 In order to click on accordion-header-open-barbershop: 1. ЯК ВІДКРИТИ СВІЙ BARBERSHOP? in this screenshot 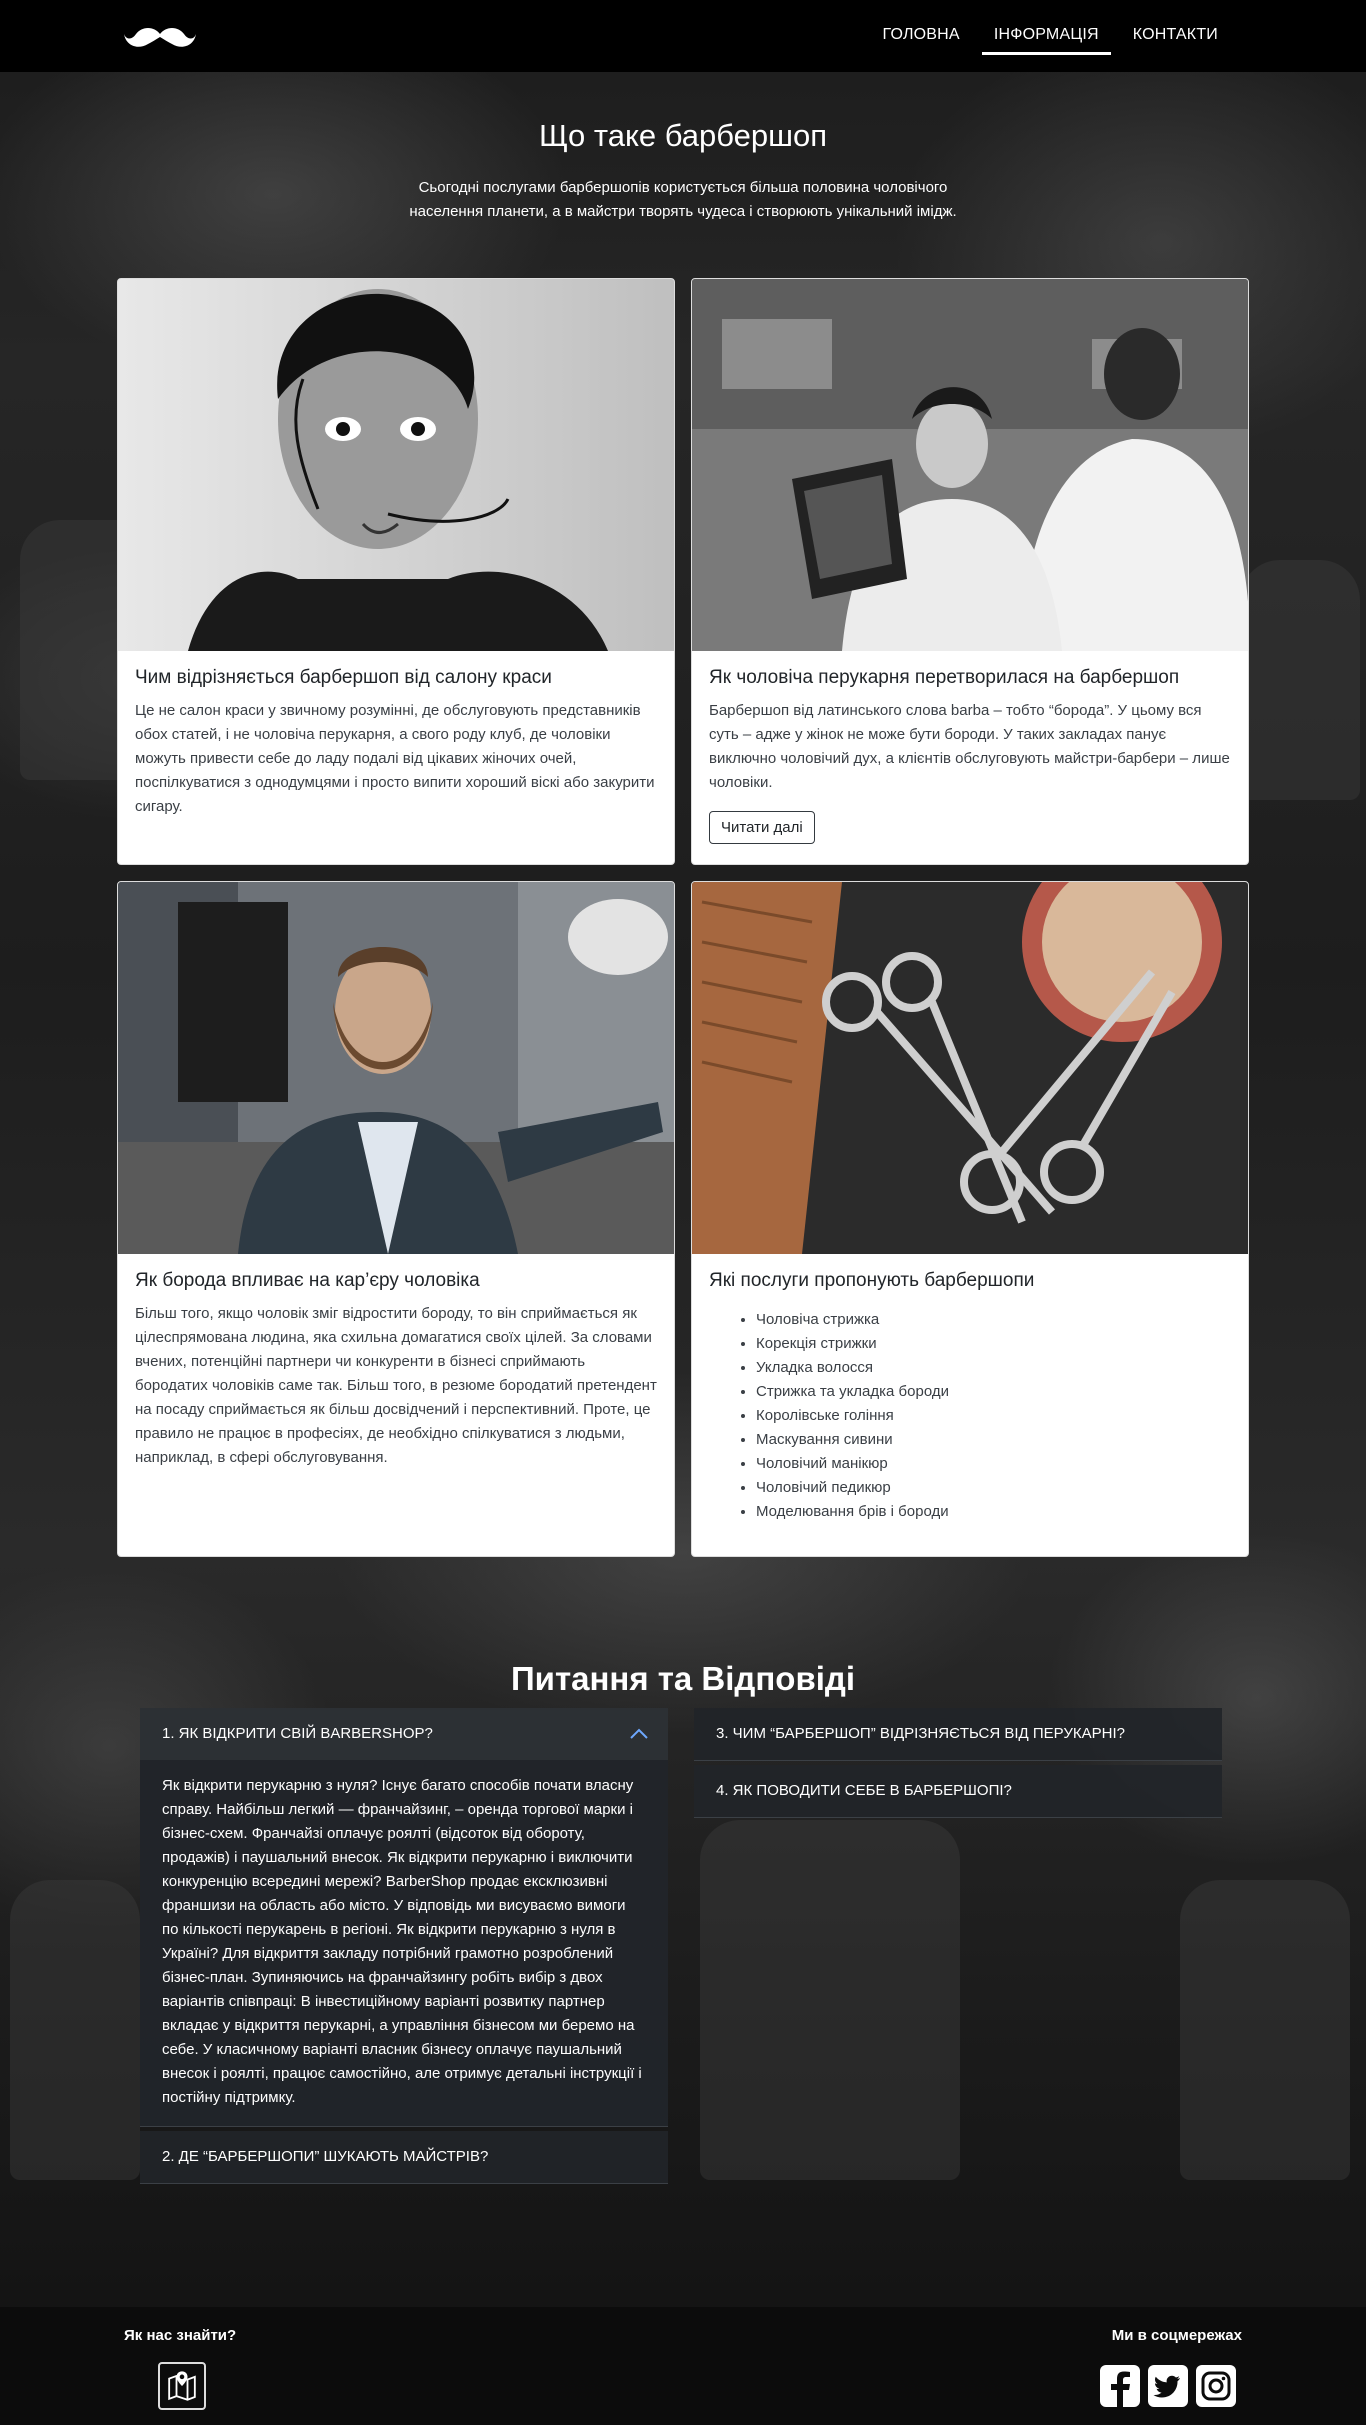, I will do `click(404, 1734)`.